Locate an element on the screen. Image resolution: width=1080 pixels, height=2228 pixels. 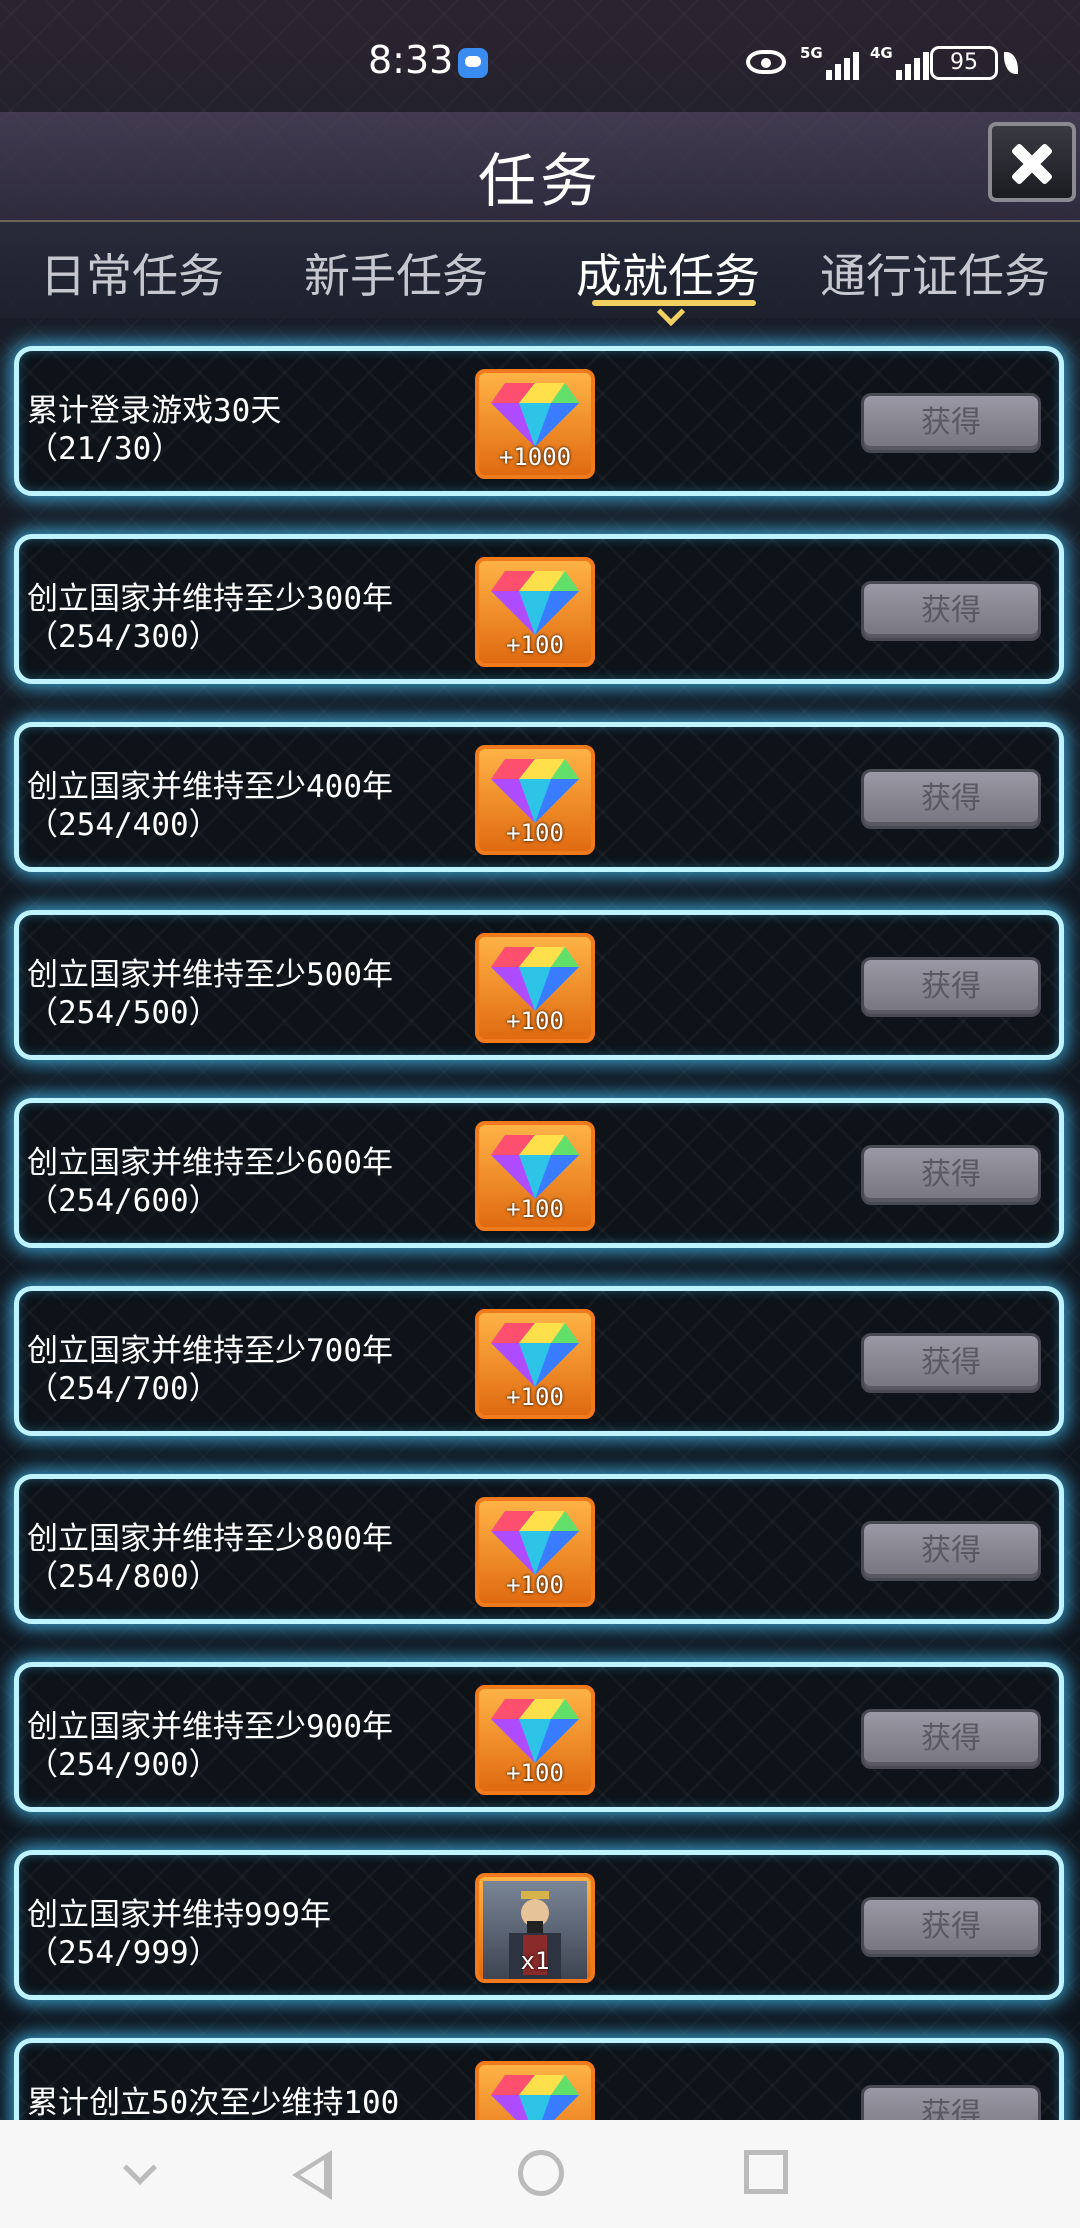
tab-daily: 日常任务 is located at coordinates (132, 273).